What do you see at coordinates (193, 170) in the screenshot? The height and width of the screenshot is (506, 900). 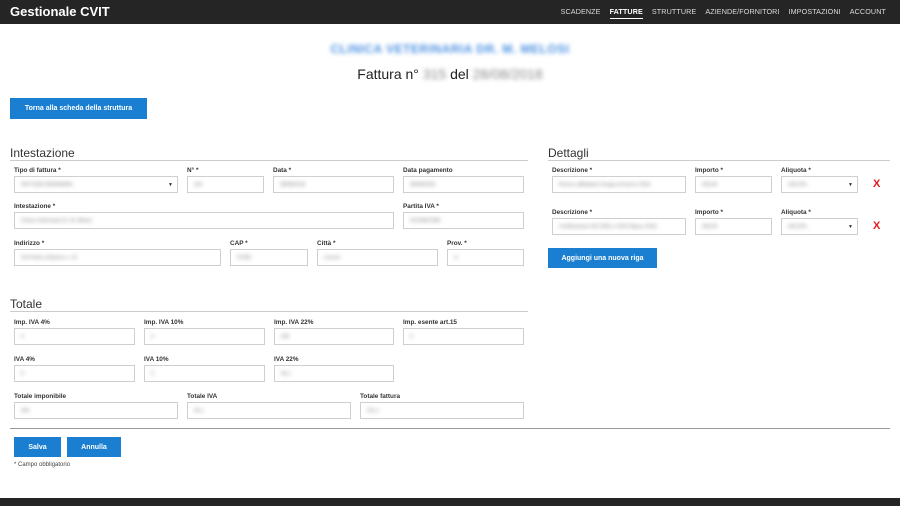 I see `numero-label: N° *` at bounding box center [193, 170].